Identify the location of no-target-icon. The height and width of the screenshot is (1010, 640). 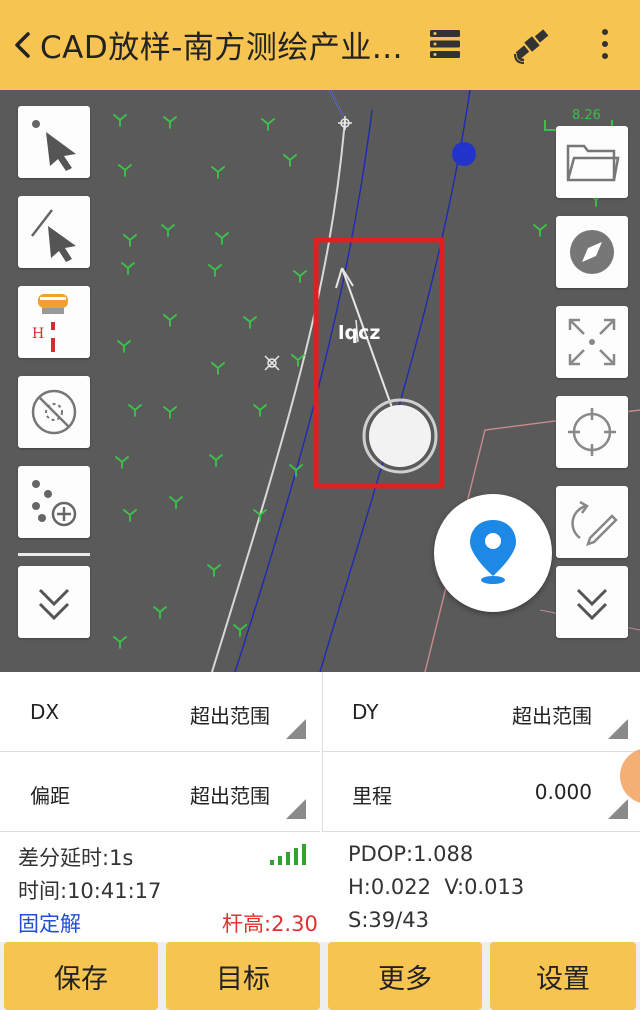
(54, 412).